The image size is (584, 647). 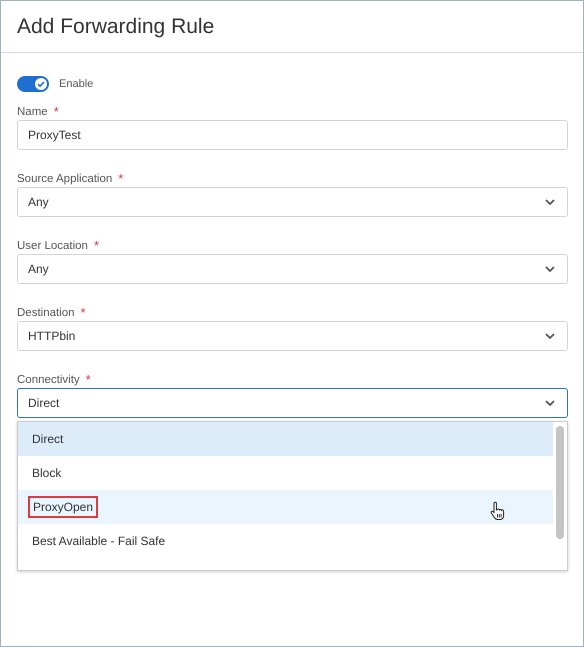 What do you see at coordinates (32, 112) in the screenshot?
I see `field-label: Name` at bounding box center [32, 112].